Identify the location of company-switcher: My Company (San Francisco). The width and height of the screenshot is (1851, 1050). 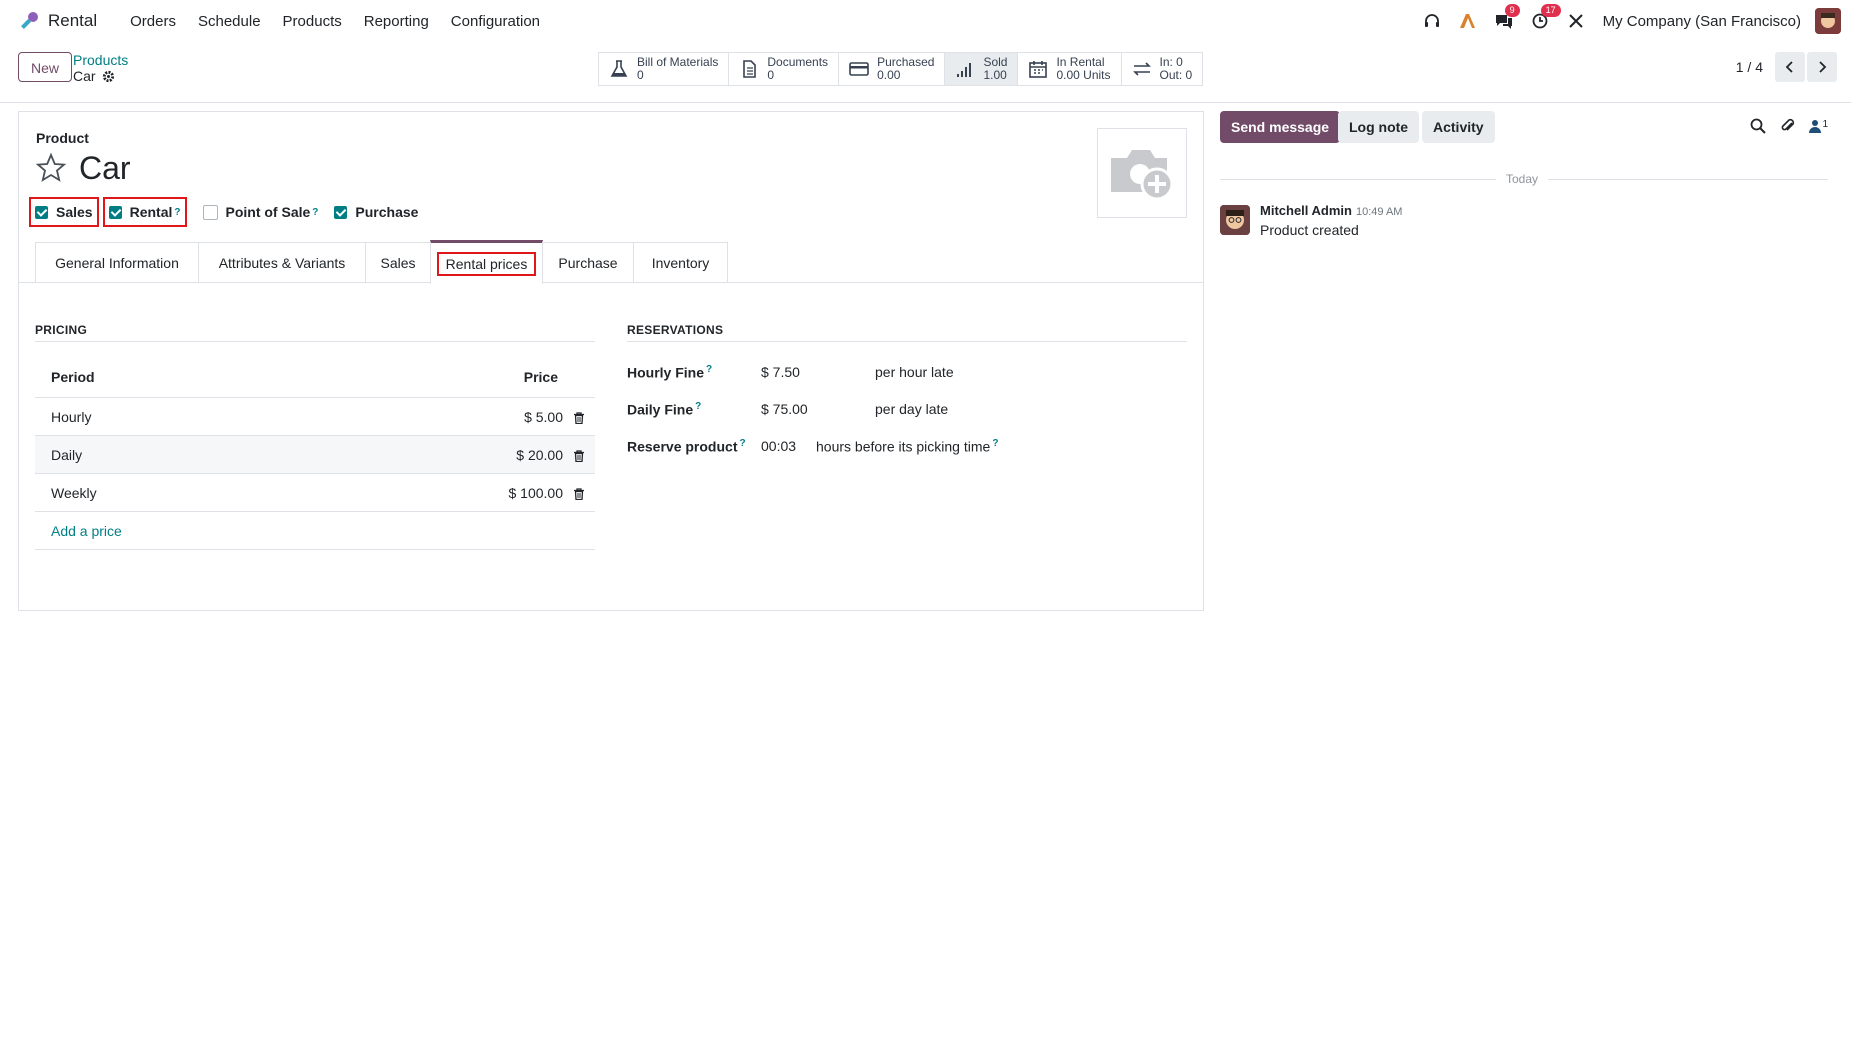
(1702, 21).